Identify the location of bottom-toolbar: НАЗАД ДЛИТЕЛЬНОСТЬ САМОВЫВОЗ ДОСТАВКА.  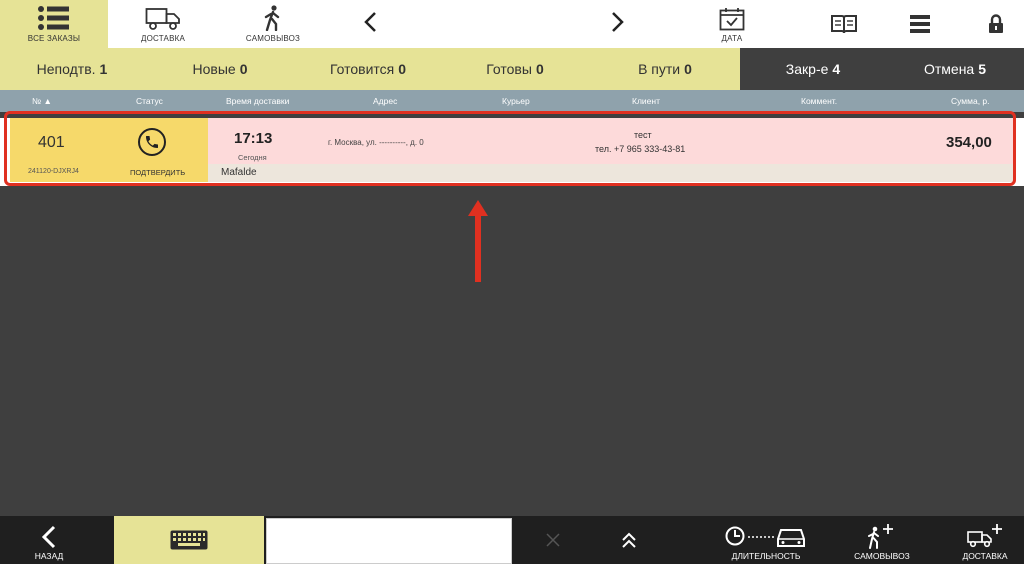
(512, 540).